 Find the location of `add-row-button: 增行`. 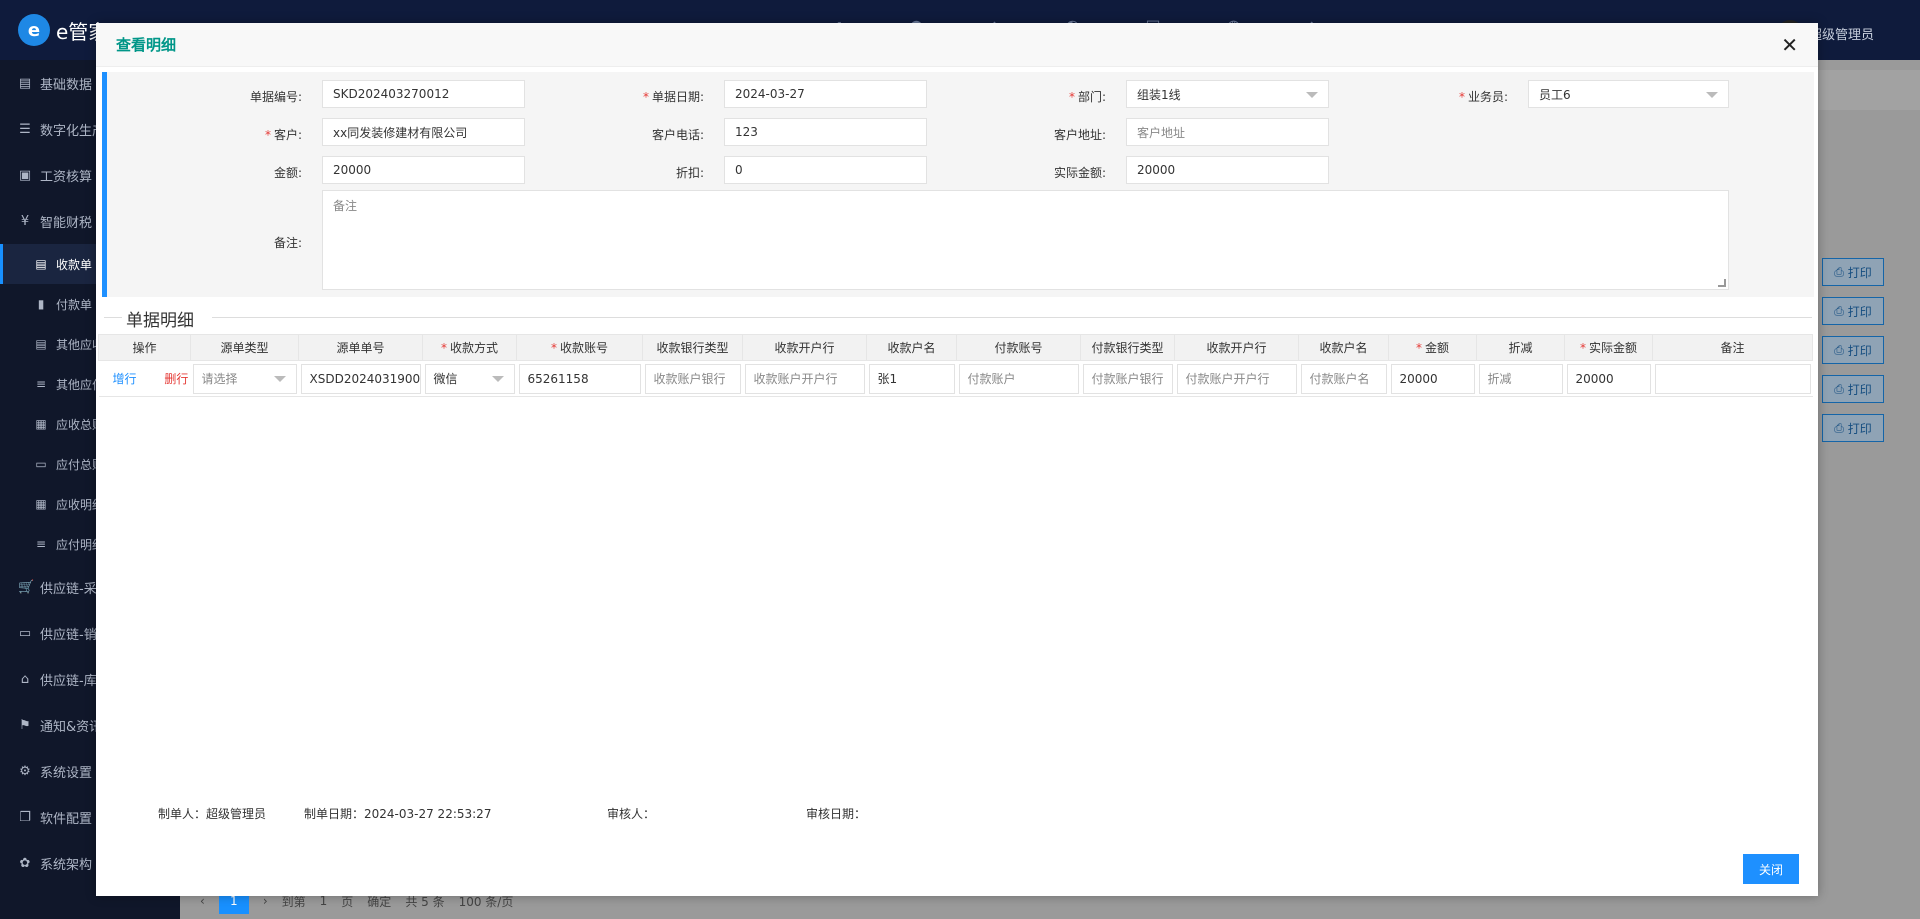

add-row-button: 增行 is located at coordinates (125, 379).